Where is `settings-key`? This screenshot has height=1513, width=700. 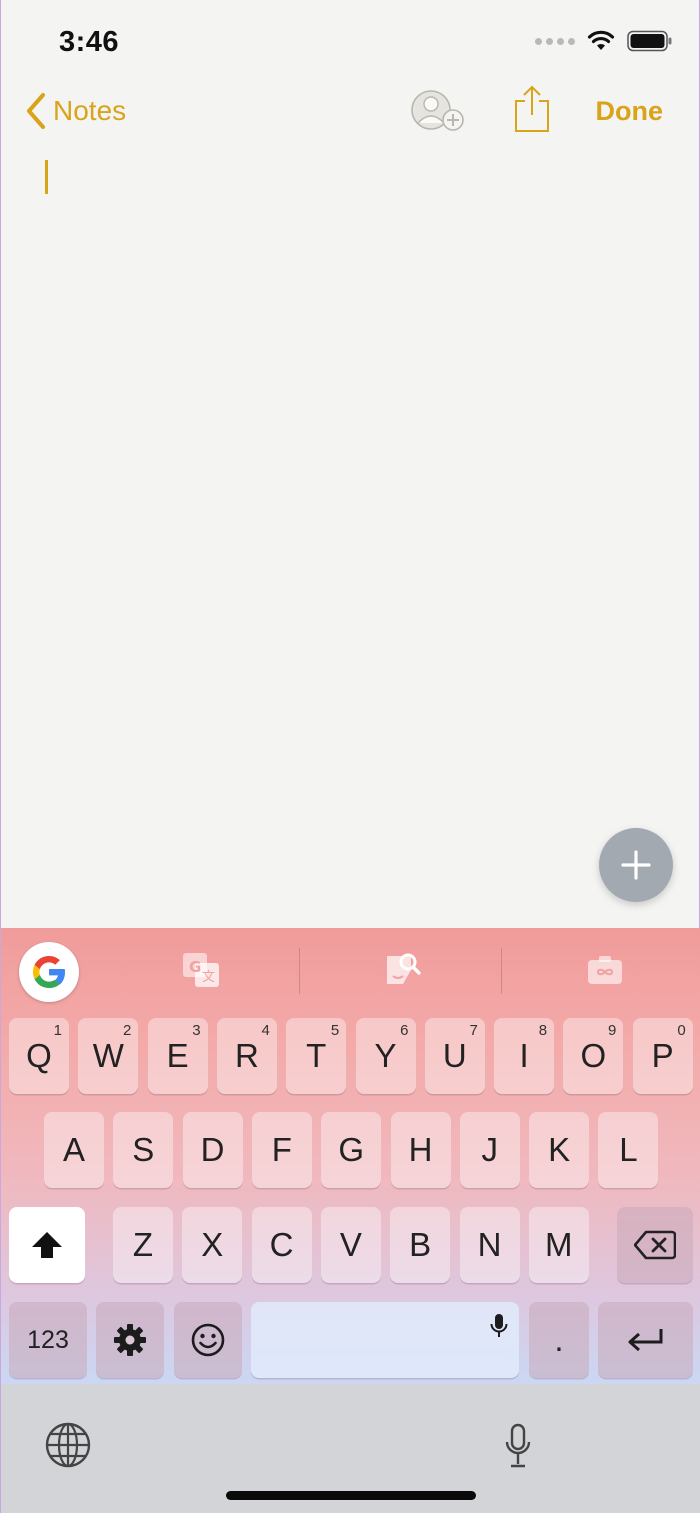
settings-key is located at coordinates (130, 1340).